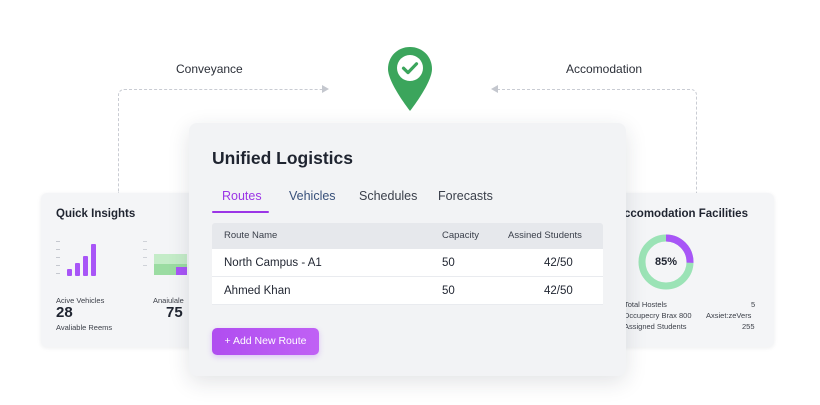 This screenshot has width=820, height=405. Describe the element at coordinates (465, 196) in the screenshot. I see `tab-forecasts: Forecasts` at that location.